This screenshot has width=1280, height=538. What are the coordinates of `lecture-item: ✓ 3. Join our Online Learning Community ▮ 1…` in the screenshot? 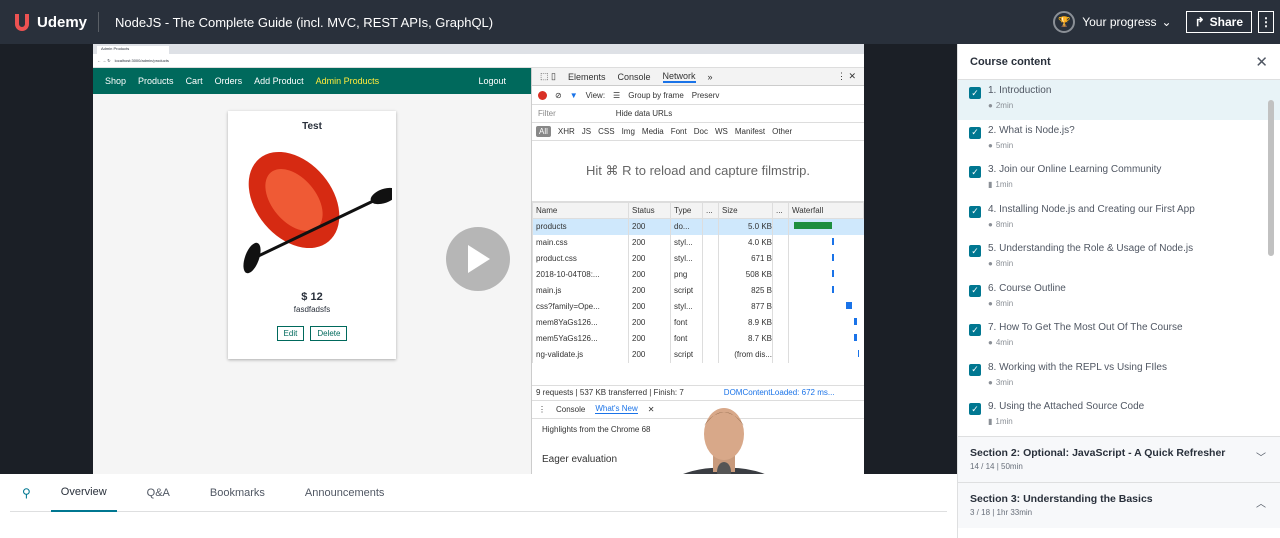 It's located at (1119, 179).